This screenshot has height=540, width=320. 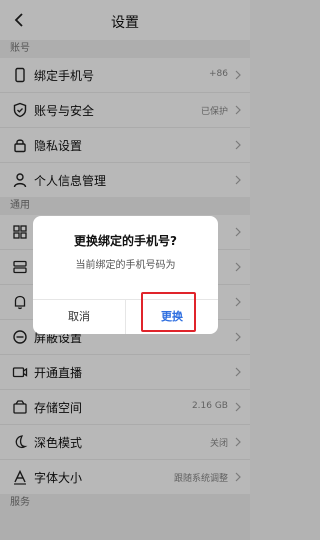 What do you see at coordinates (125, 280) in the screenshot?
I see `dialog-phone-masked` at bounding box center [125, 280].